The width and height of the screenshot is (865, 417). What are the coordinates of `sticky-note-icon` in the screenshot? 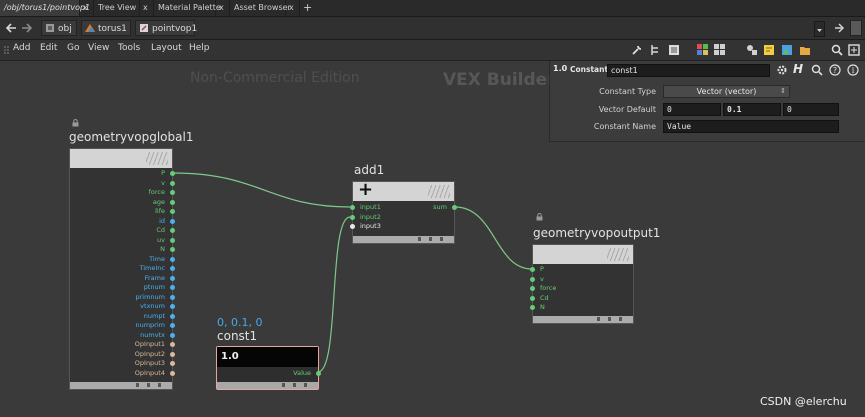 It's located at (769, 50).